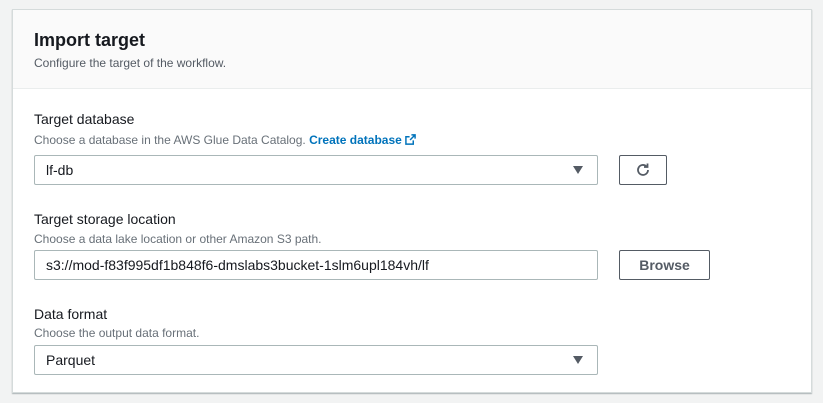  I want to click on target-database-select: lf-db, so click(316, 170).